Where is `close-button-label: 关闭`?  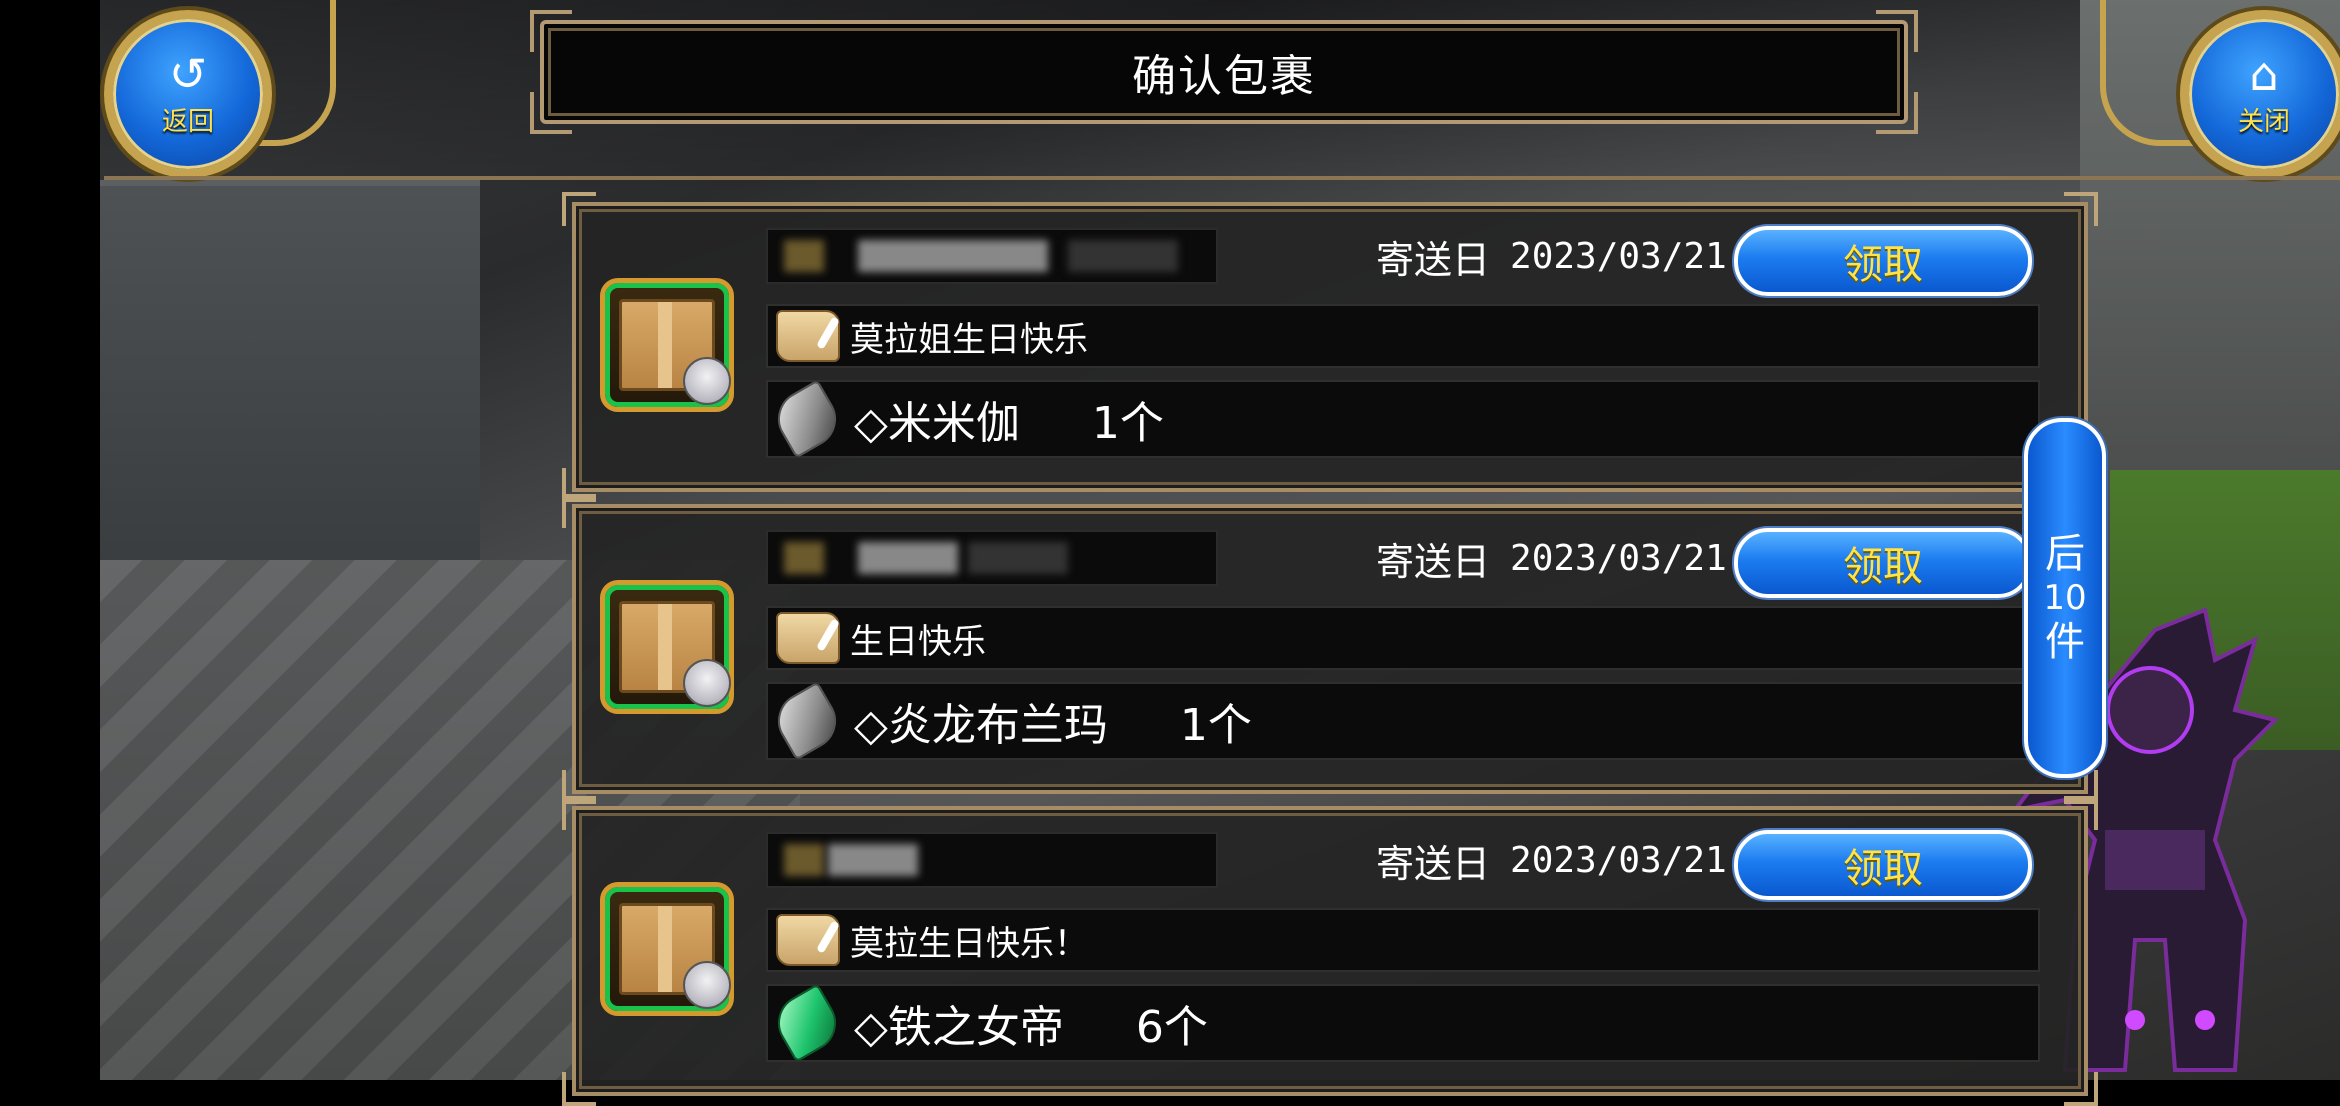 close-button-label: 关闭 is located at coordinates (2263, 121).